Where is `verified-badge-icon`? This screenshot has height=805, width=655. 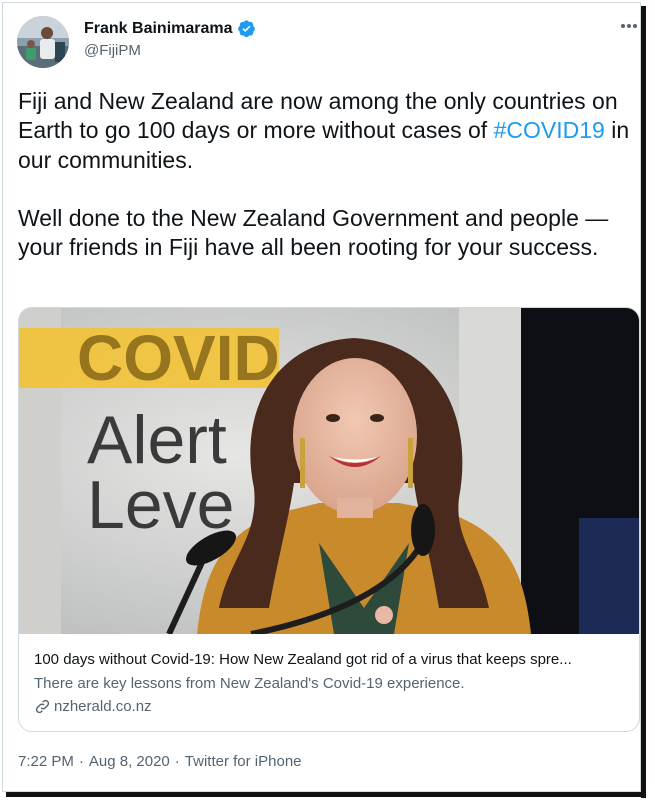 verified-badge-icon is located at coordinates (246, 29).